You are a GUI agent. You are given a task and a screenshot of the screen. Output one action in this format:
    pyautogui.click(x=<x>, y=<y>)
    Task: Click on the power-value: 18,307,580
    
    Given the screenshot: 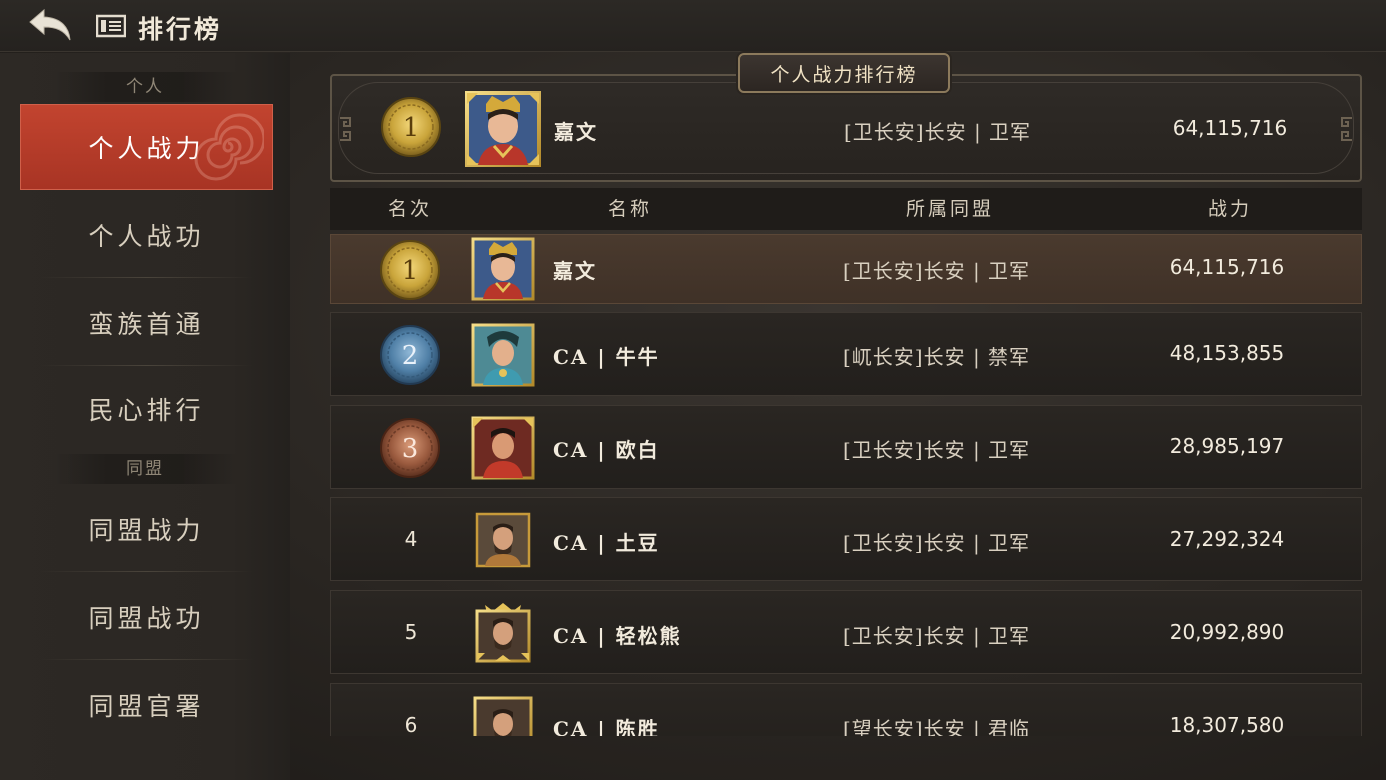 What is the action you would take?
    pyautogui.click(x=1227, y=724)
    